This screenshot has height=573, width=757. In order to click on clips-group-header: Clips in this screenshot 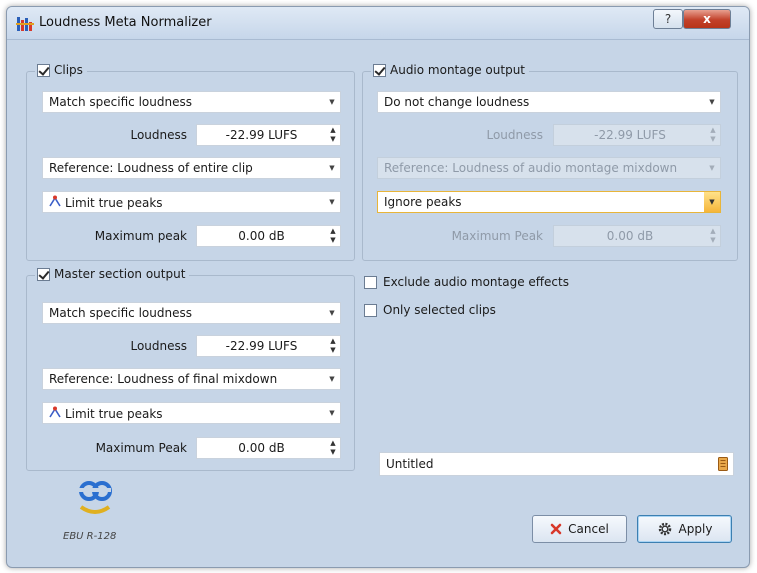, I will do `click(61, 70)`.